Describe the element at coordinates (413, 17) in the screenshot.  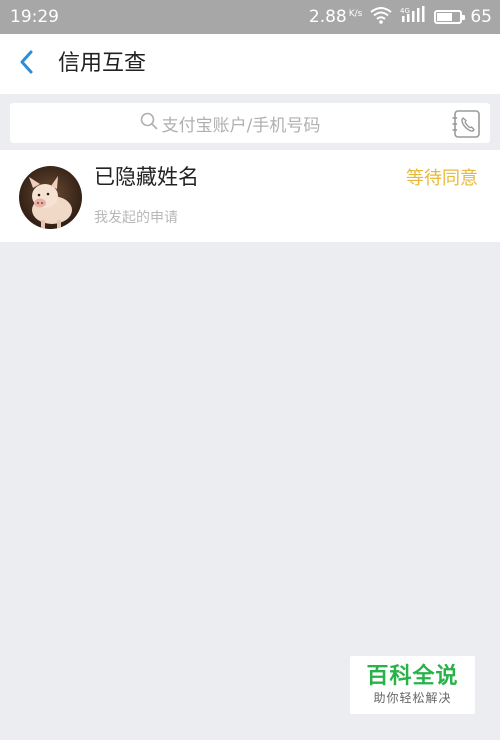
I see `cellular-signal-icon: 4G` at that location.